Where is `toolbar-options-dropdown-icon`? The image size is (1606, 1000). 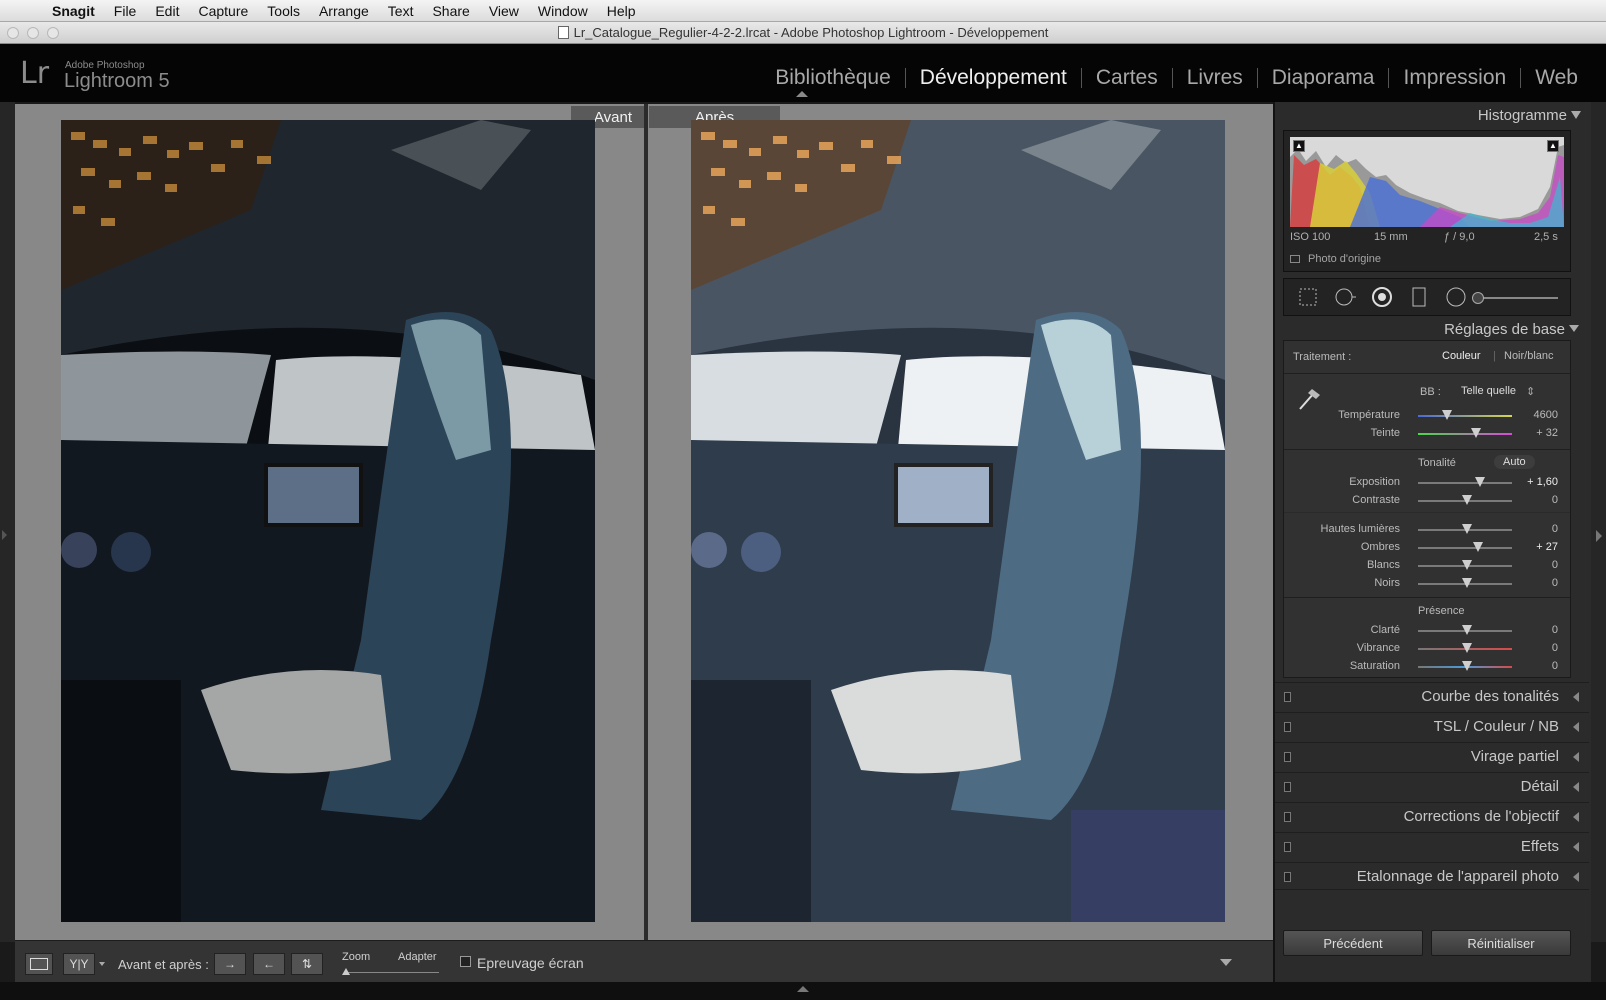
toolbar-options-dropdown-icon is located at coordinates (1226, 962).